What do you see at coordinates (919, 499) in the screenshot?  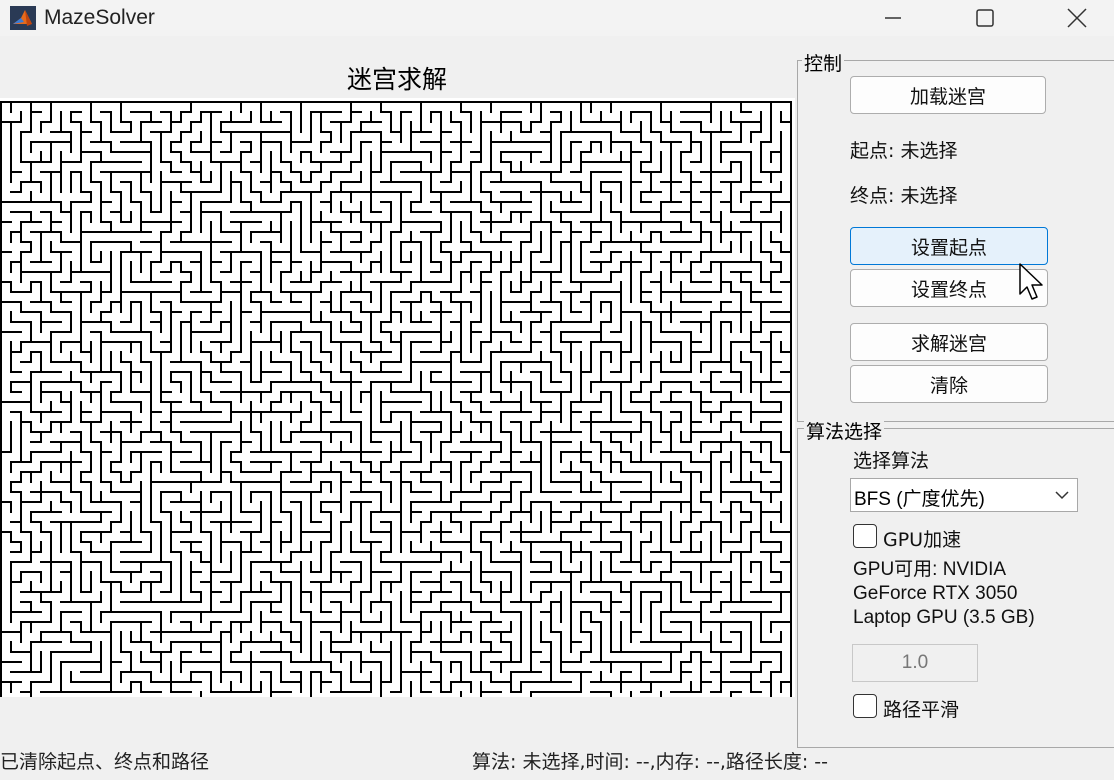 I see `algorithm-dropdown-value: BFS (广度优先)` at bounding box center [919, 499].